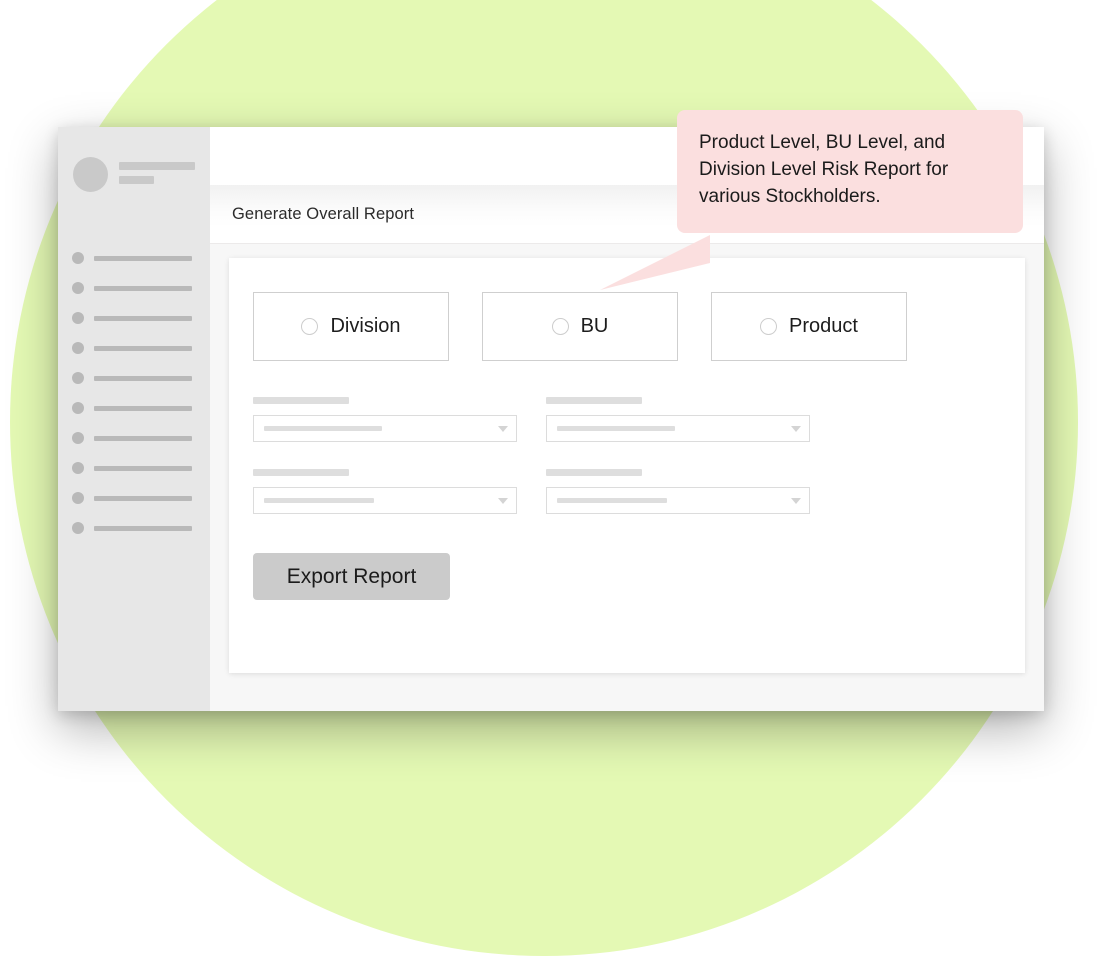 This screenshot has width=1100, height=956. Describe the element at coordinates (157, 166) in the screenshot. I see `profile-name-placeholder` at that location.